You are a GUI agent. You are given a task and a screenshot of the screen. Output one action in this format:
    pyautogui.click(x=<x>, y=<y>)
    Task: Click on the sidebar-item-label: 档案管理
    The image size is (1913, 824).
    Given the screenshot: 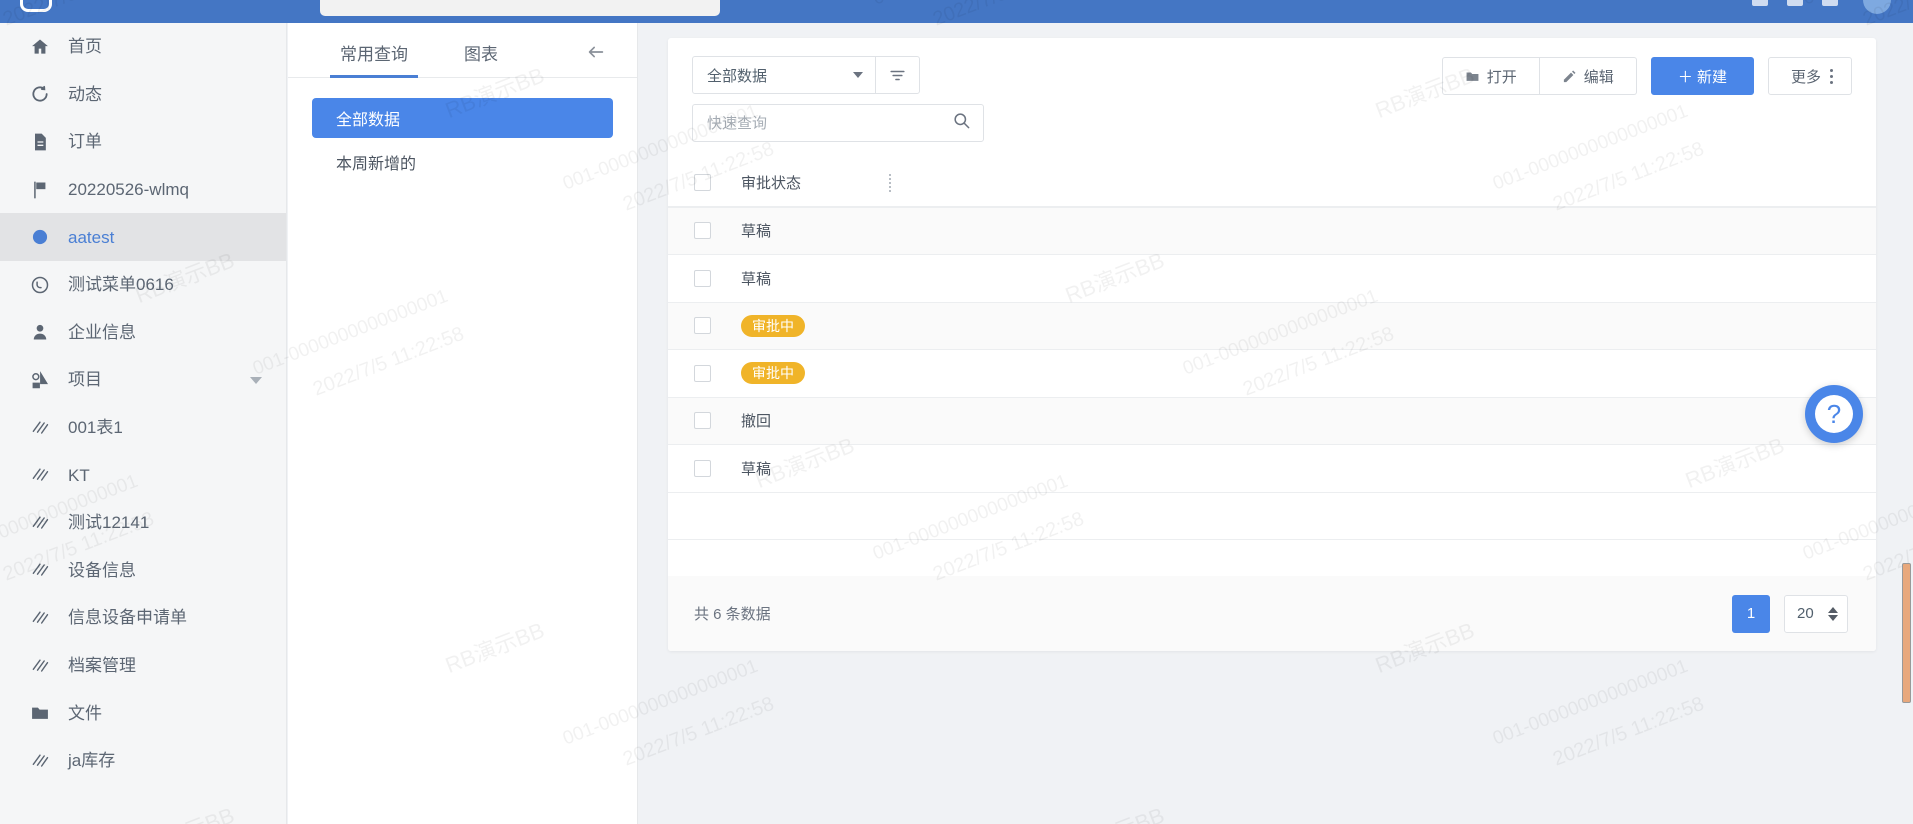 What is the action you would take?
    pyautogui.click(x=102, y=666)
    